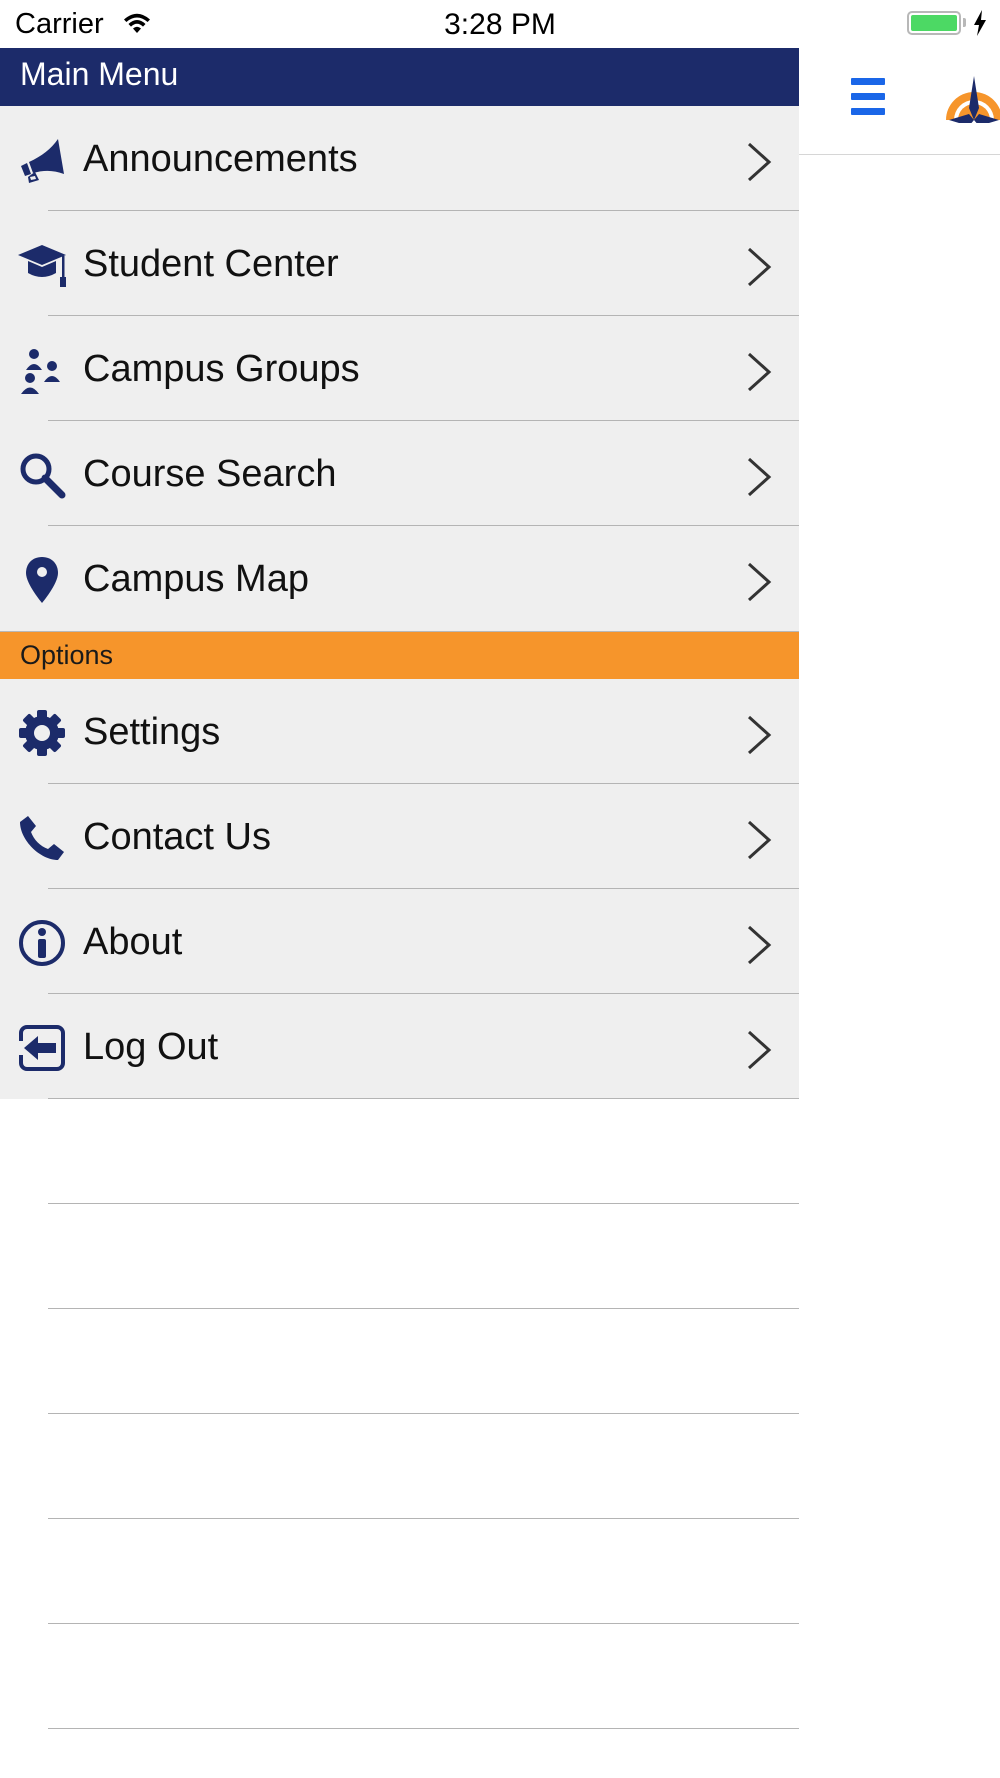 This screenshot has width=1000, height=1778. Describe the element at coordinates (399, 473) in the screenshot. I see `menu-item-course-search: Course Search` at that location.